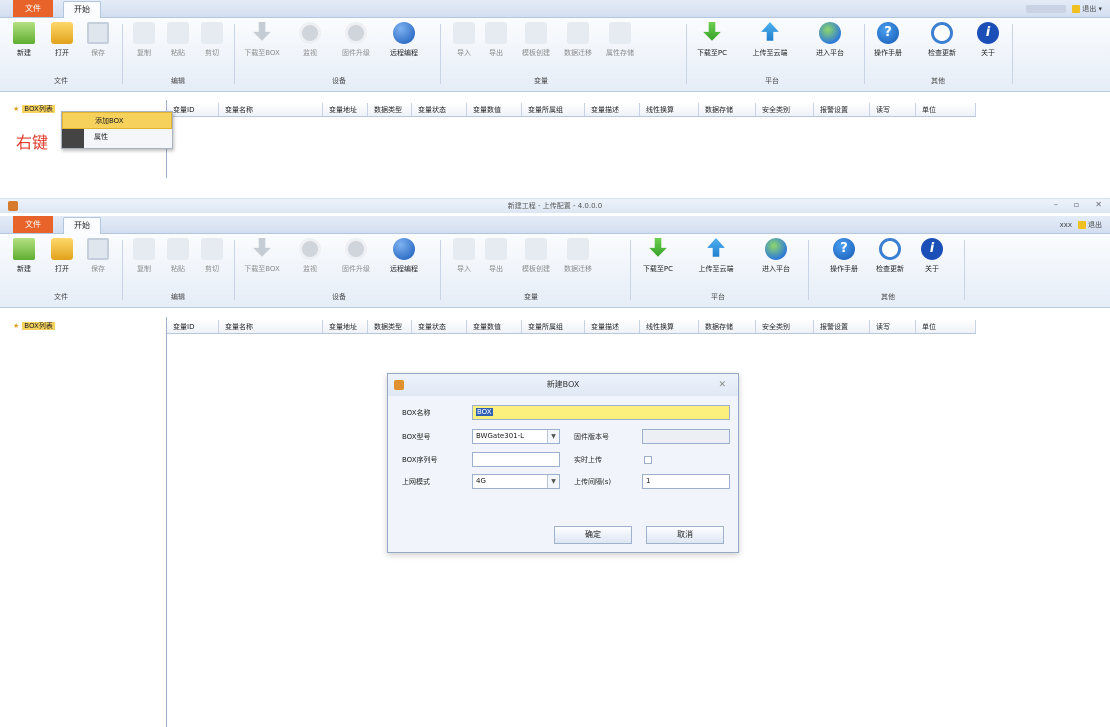 This screenshot has height=727, width=1110. What do you see at coordinates (516, 436) in the screenshot?
I see `box-model-select: BWGate301-L ▼` at bounding box center [516, 436].